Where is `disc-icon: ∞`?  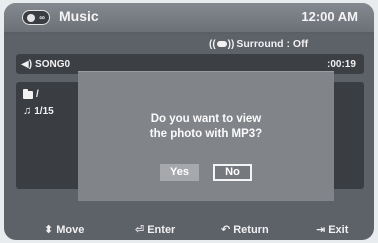 disc-icon: ∞ is located at coordinates (36, 17).